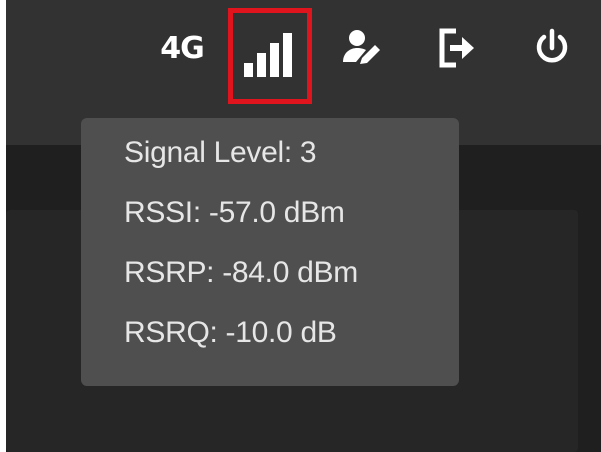 The height and width of the screenshot is (452, 601). Describe the element at coordinates (234, 212) in the screenshot. I see `rssi-text: RSSI: -57.0 dBm` at that location.